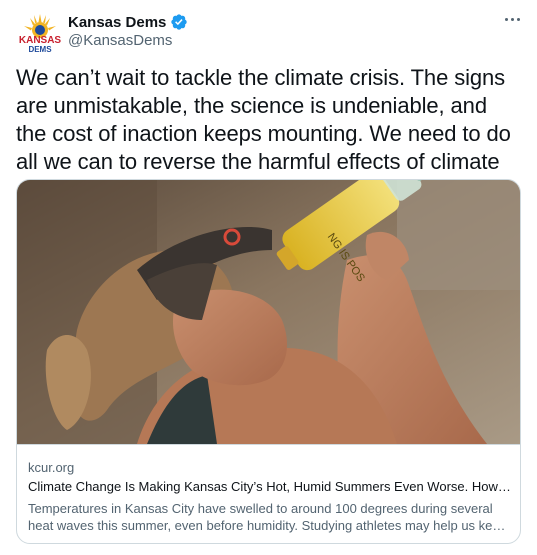 This screenshot has height=555, width=537. What do you see at coordinates (179, 22) in the screenshot?
I see `verified-badge-icon` at bounding box center [179, 22].